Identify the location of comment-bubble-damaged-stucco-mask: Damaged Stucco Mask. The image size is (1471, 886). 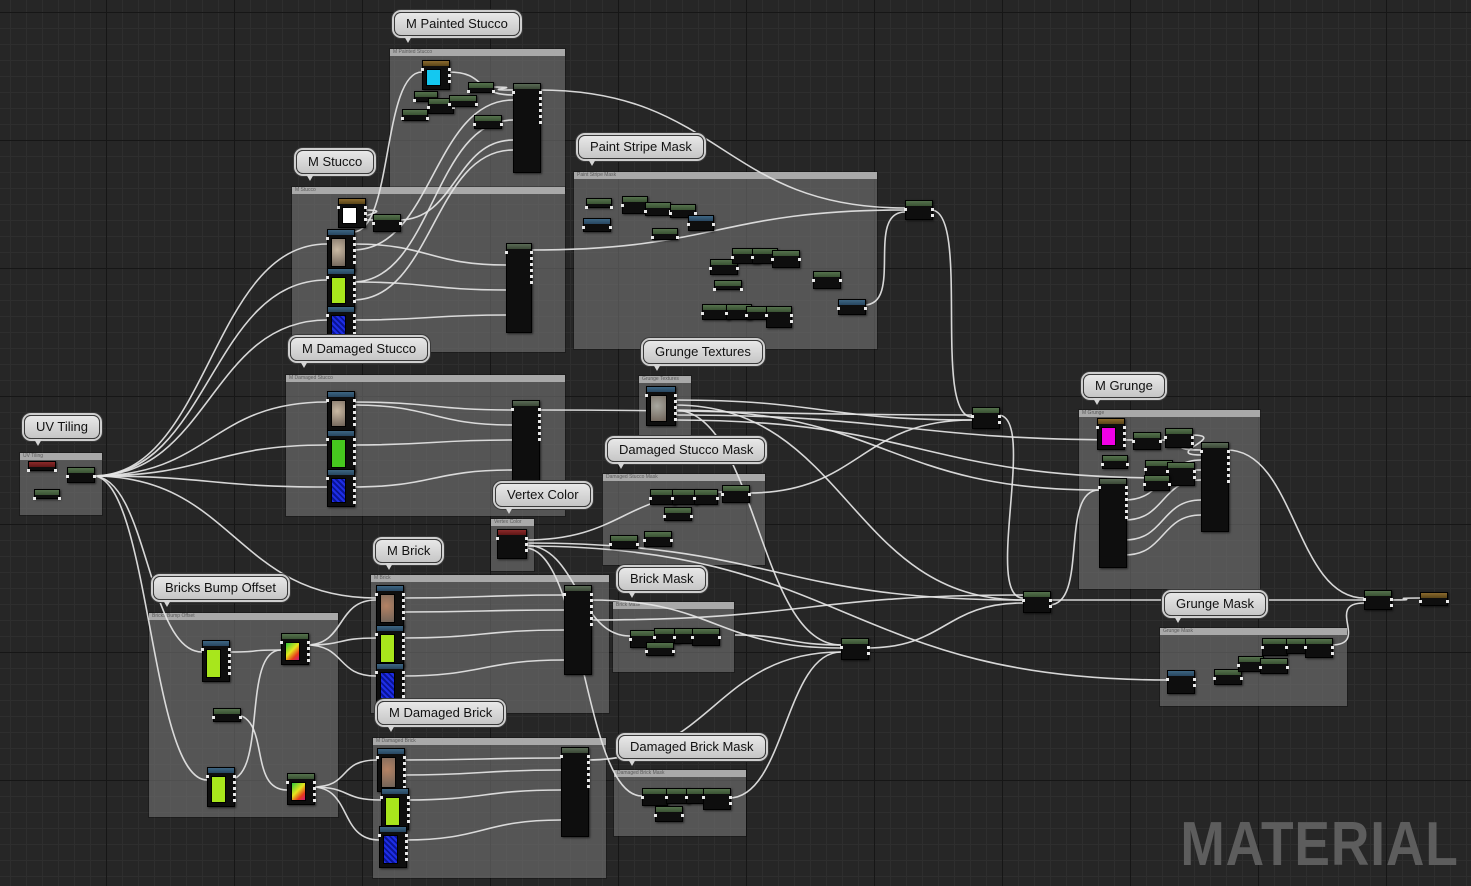
(686, 453).